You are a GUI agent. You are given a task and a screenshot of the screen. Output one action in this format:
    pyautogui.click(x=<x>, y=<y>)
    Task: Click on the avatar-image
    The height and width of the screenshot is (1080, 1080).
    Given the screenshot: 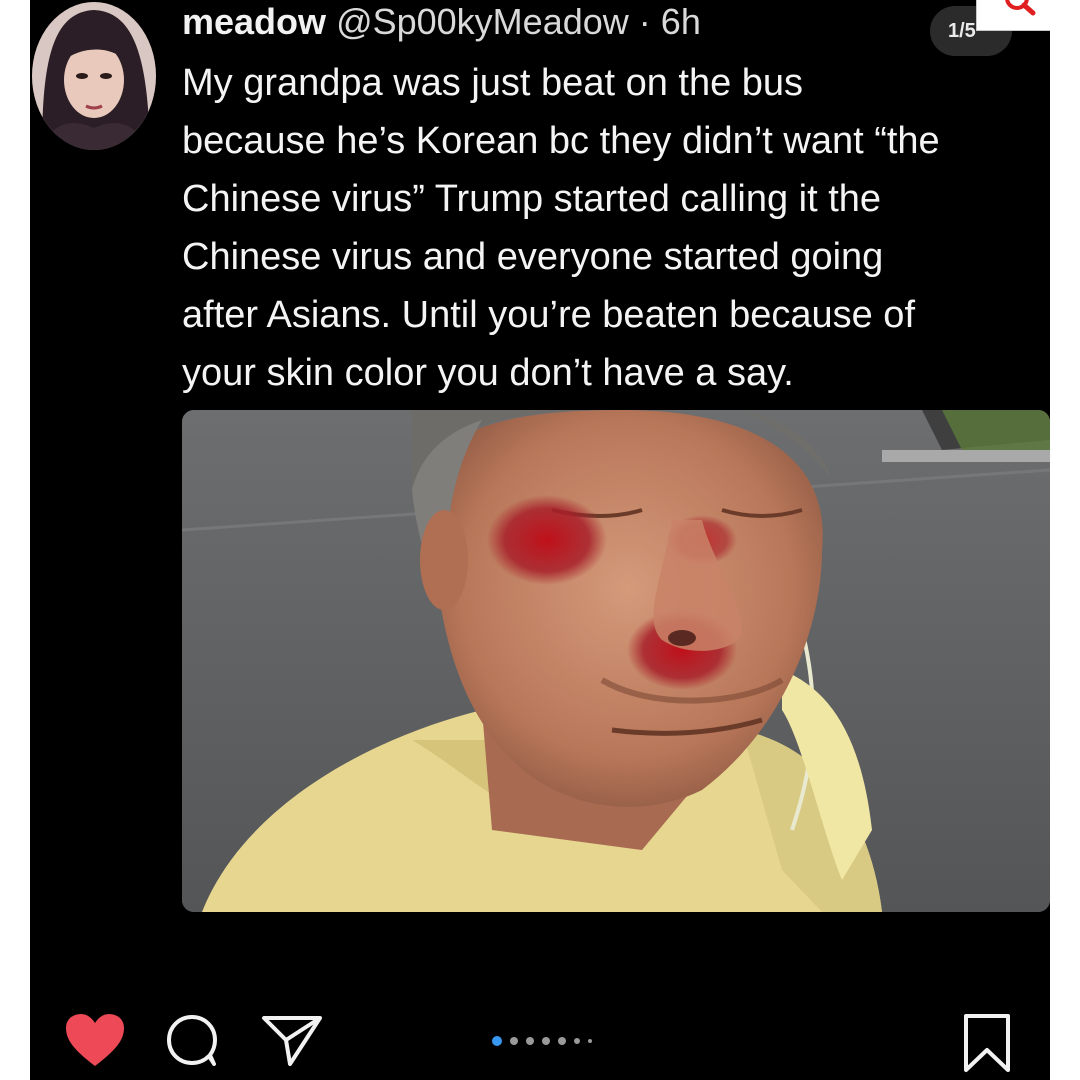 What is the action you would take?
    pyautogui.click(x=94, y=76)
    